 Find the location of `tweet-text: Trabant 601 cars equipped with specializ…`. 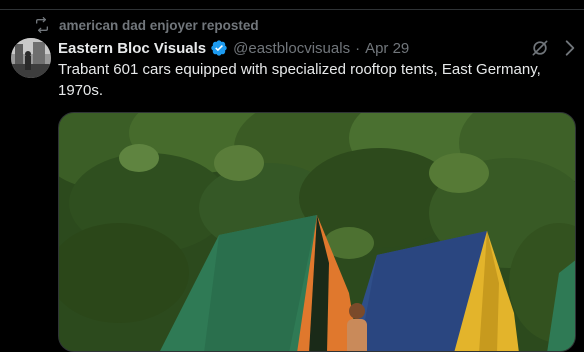

tweet-text: Trabant 601 cars equipped with specializ… is located at coordinates (299, 80).